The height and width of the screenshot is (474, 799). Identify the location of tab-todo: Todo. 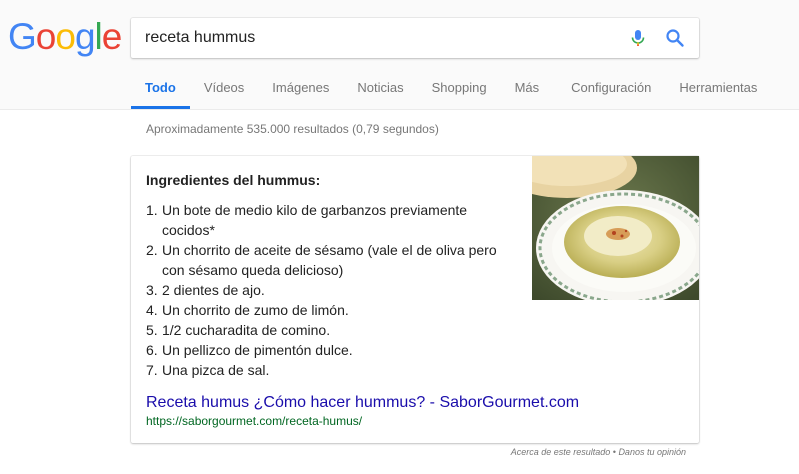
(160, 90).